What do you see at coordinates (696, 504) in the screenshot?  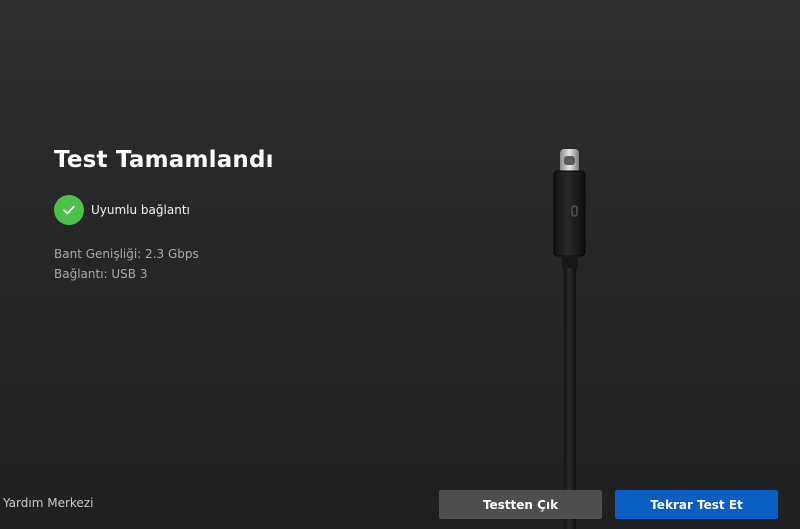 I see `retry-test-button: Tekrar Test Et` at bounding box center [696, 504].